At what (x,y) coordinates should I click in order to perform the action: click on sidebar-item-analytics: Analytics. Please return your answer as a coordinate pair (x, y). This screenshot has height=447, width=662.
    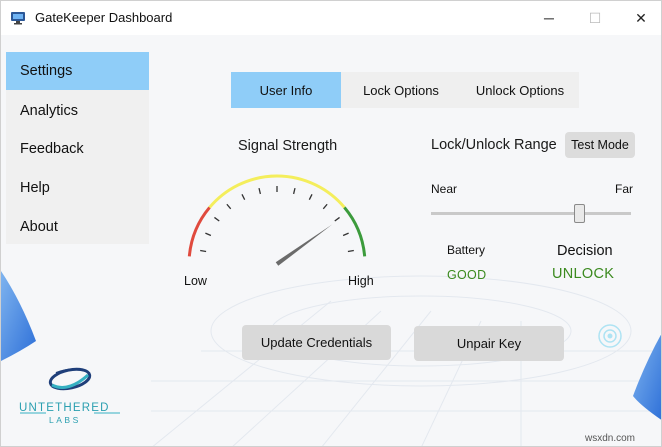
    Looking at the image, I should click on (77, 111).